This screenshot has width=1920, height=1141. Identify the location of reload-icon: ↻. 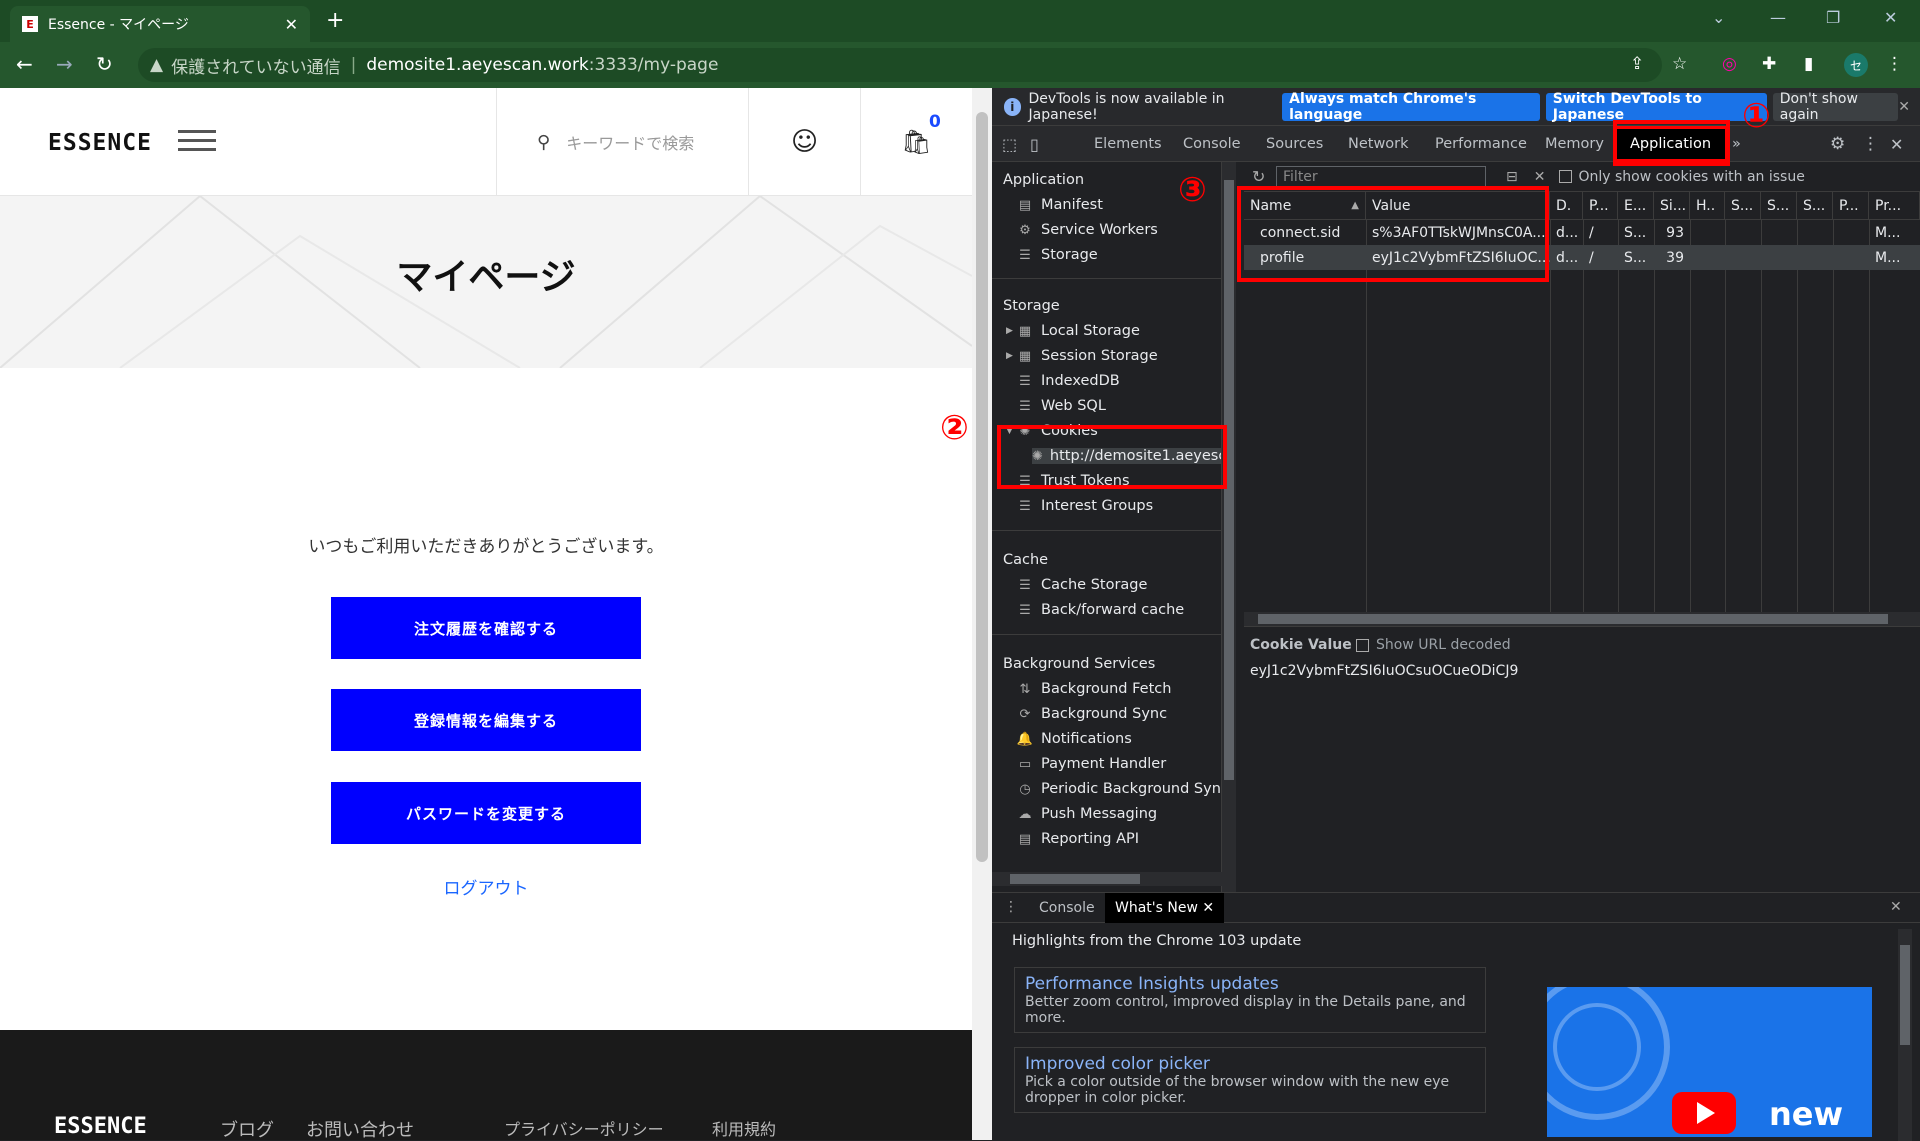
(104, 64).